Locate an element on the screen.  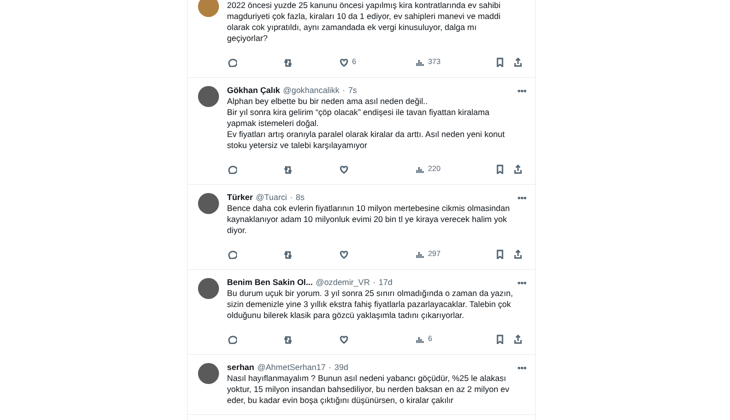
tweet-text: Nasıl hayıflanmayalım ? Bunun asıl nedeni yabancı göçüdür, %25 le alakası yoktur, 15 milyon insandan bahsediliyor, bu nerden baksan en az 2 milyon ev eder, bu kadar evin boşa çıktığını düşünürsen, o kiralar çakılır is located at coordinates (368, 389).